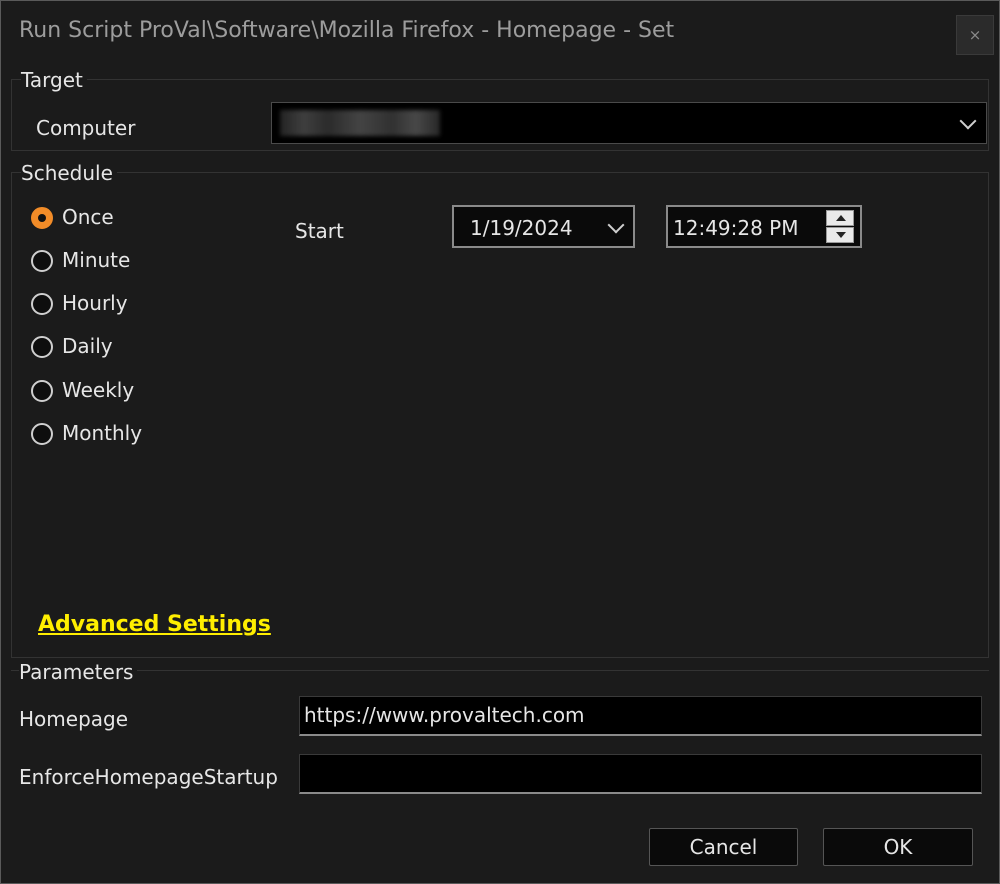  I want to click on start-date-picker: 1/19/2024, so click(543, 226).